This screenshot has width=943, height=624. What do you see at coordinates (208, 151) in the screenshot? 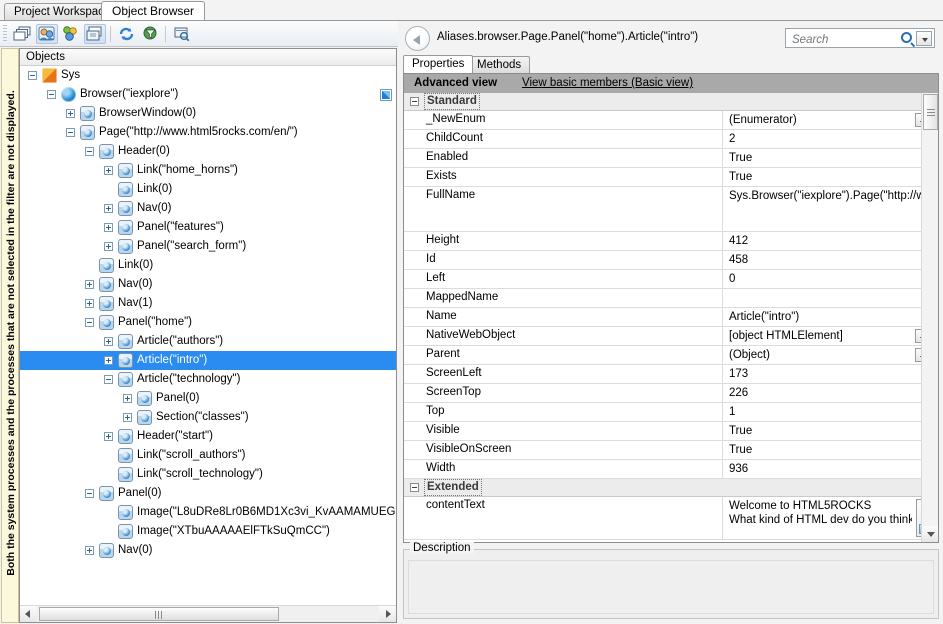
I see `tree-node: Header(0)` at bounding box center [208, 151].